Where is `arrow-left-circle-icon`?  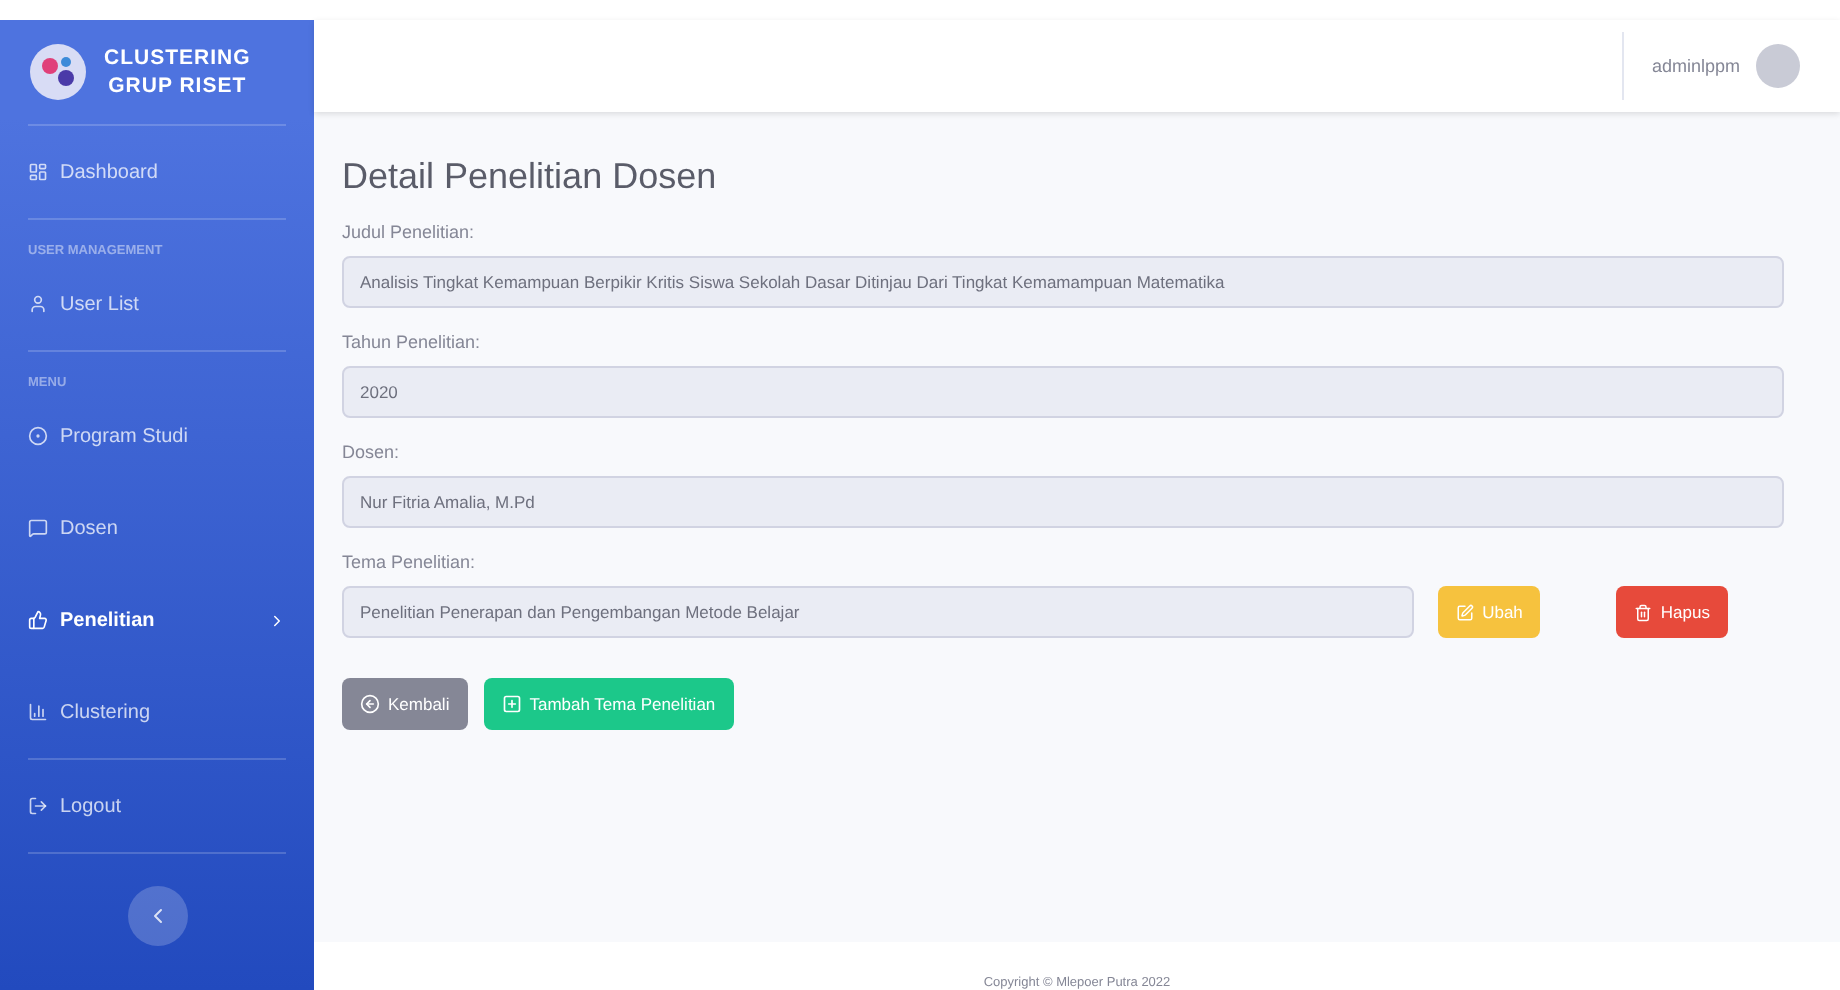
arrow-left-circle-icon is located at coordinates (370, 704).